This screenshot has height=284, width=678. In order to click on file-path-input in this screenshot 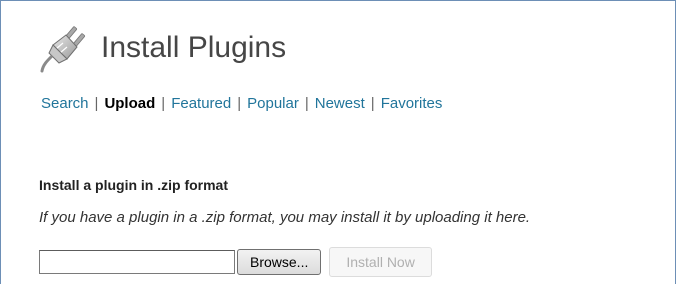, I will do `click(137, 262)`.